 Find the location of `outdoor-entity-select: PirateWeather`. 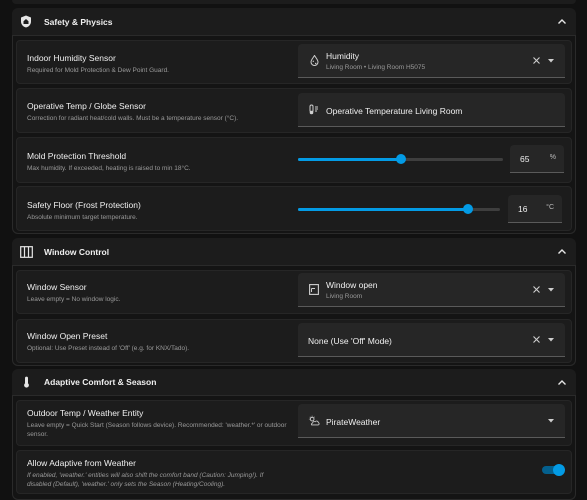

outdoor-entity-select: PirateWeather is located at coordinates (431, 421).